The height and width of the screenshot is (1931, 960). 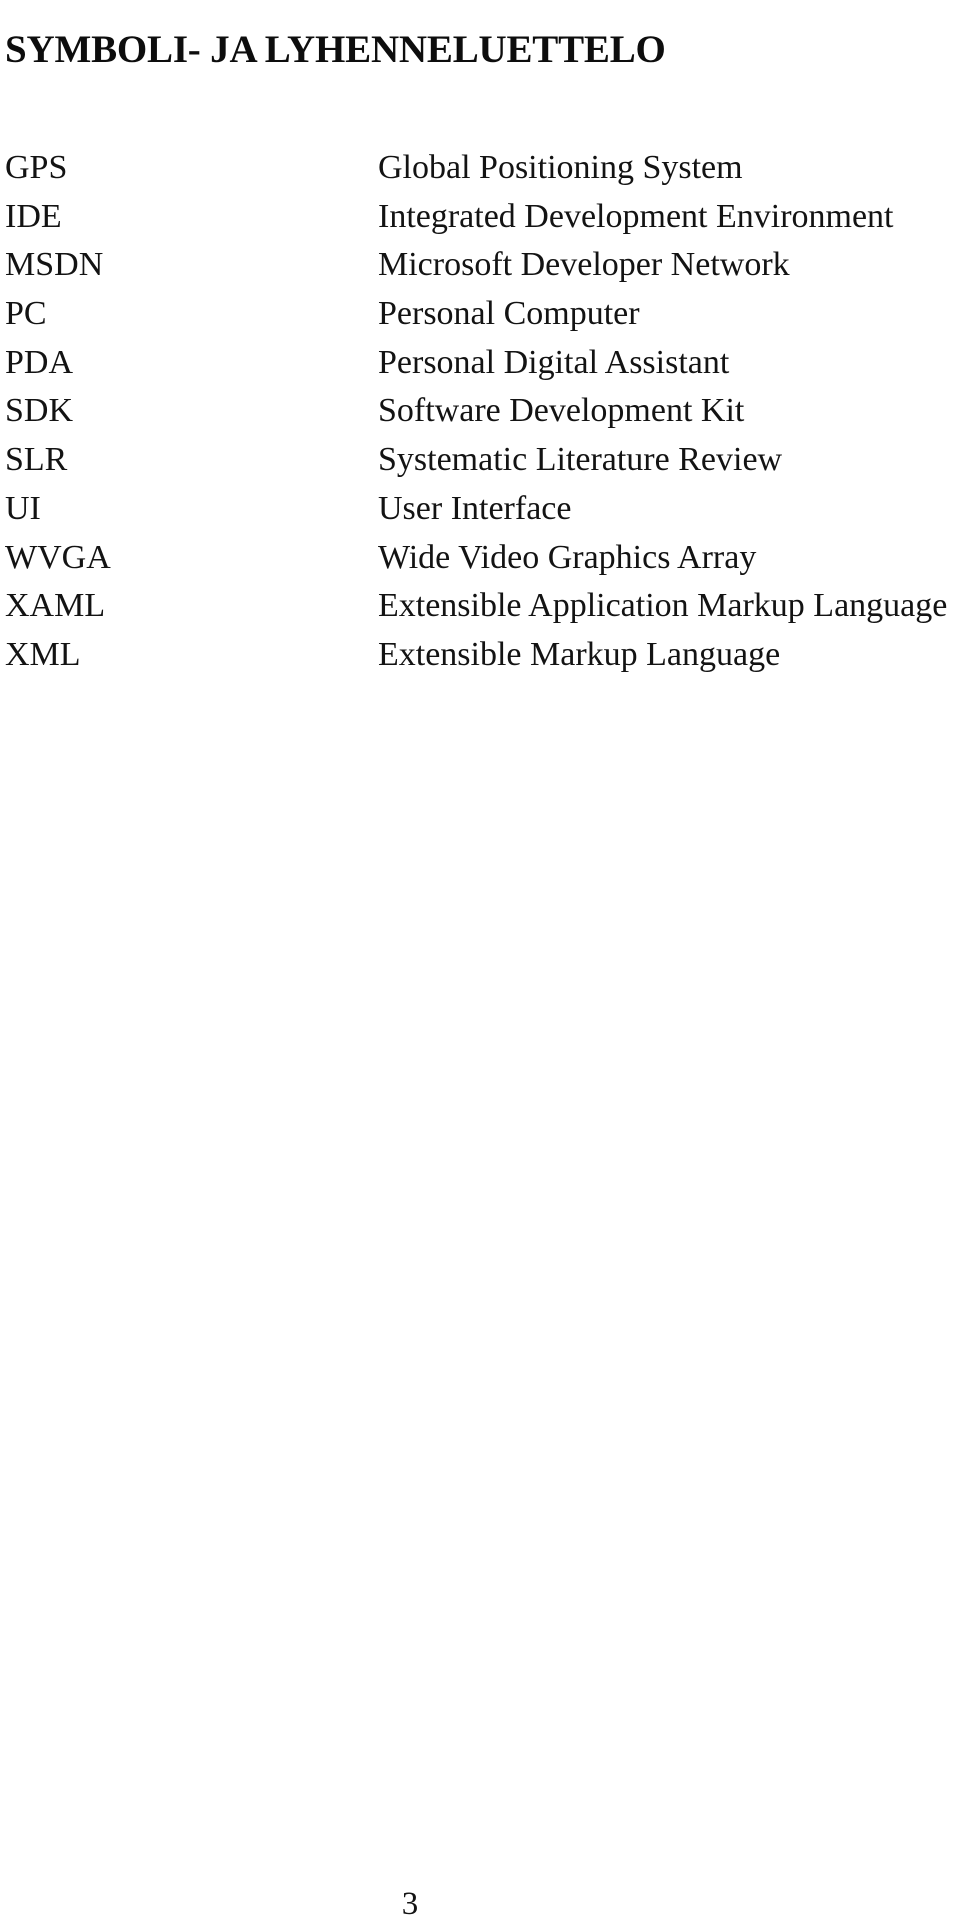 I want to click on abbreviation-definition: Global Positioning System, so click(x=560, y=167).